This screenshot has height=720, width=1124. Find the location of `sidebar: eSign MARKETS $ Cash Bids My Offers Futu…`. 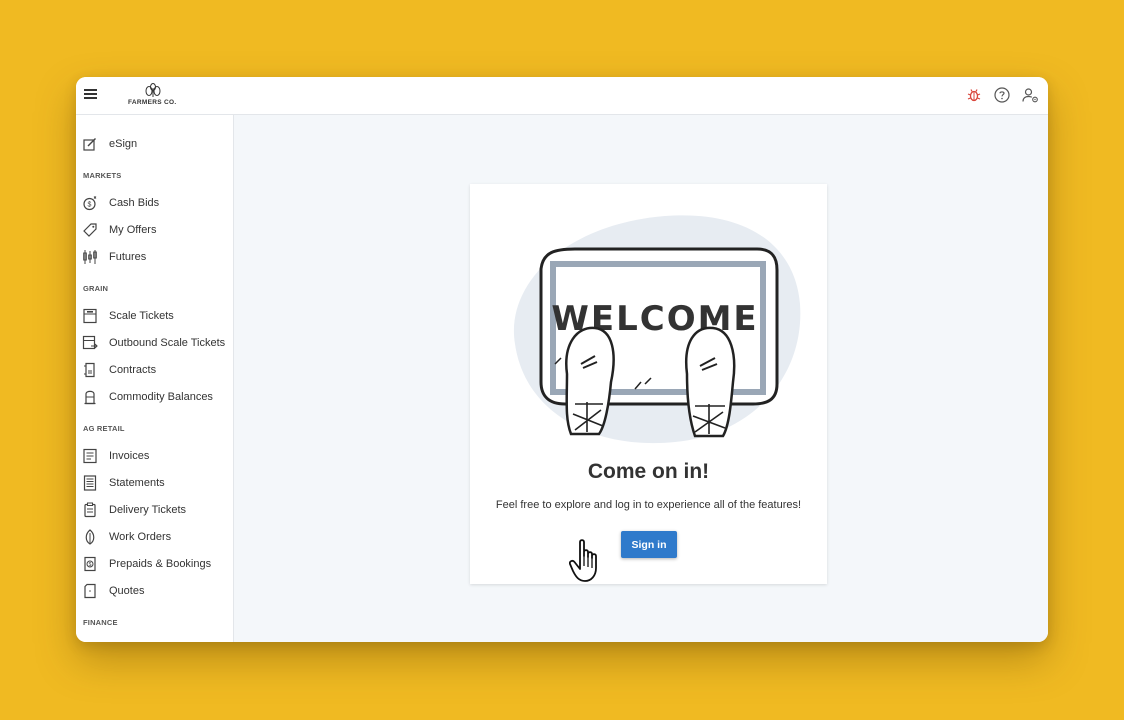

sidebar: eSign MARKETS $ Cash Bids My Offers Futu… is located at coordinates (155, 378).